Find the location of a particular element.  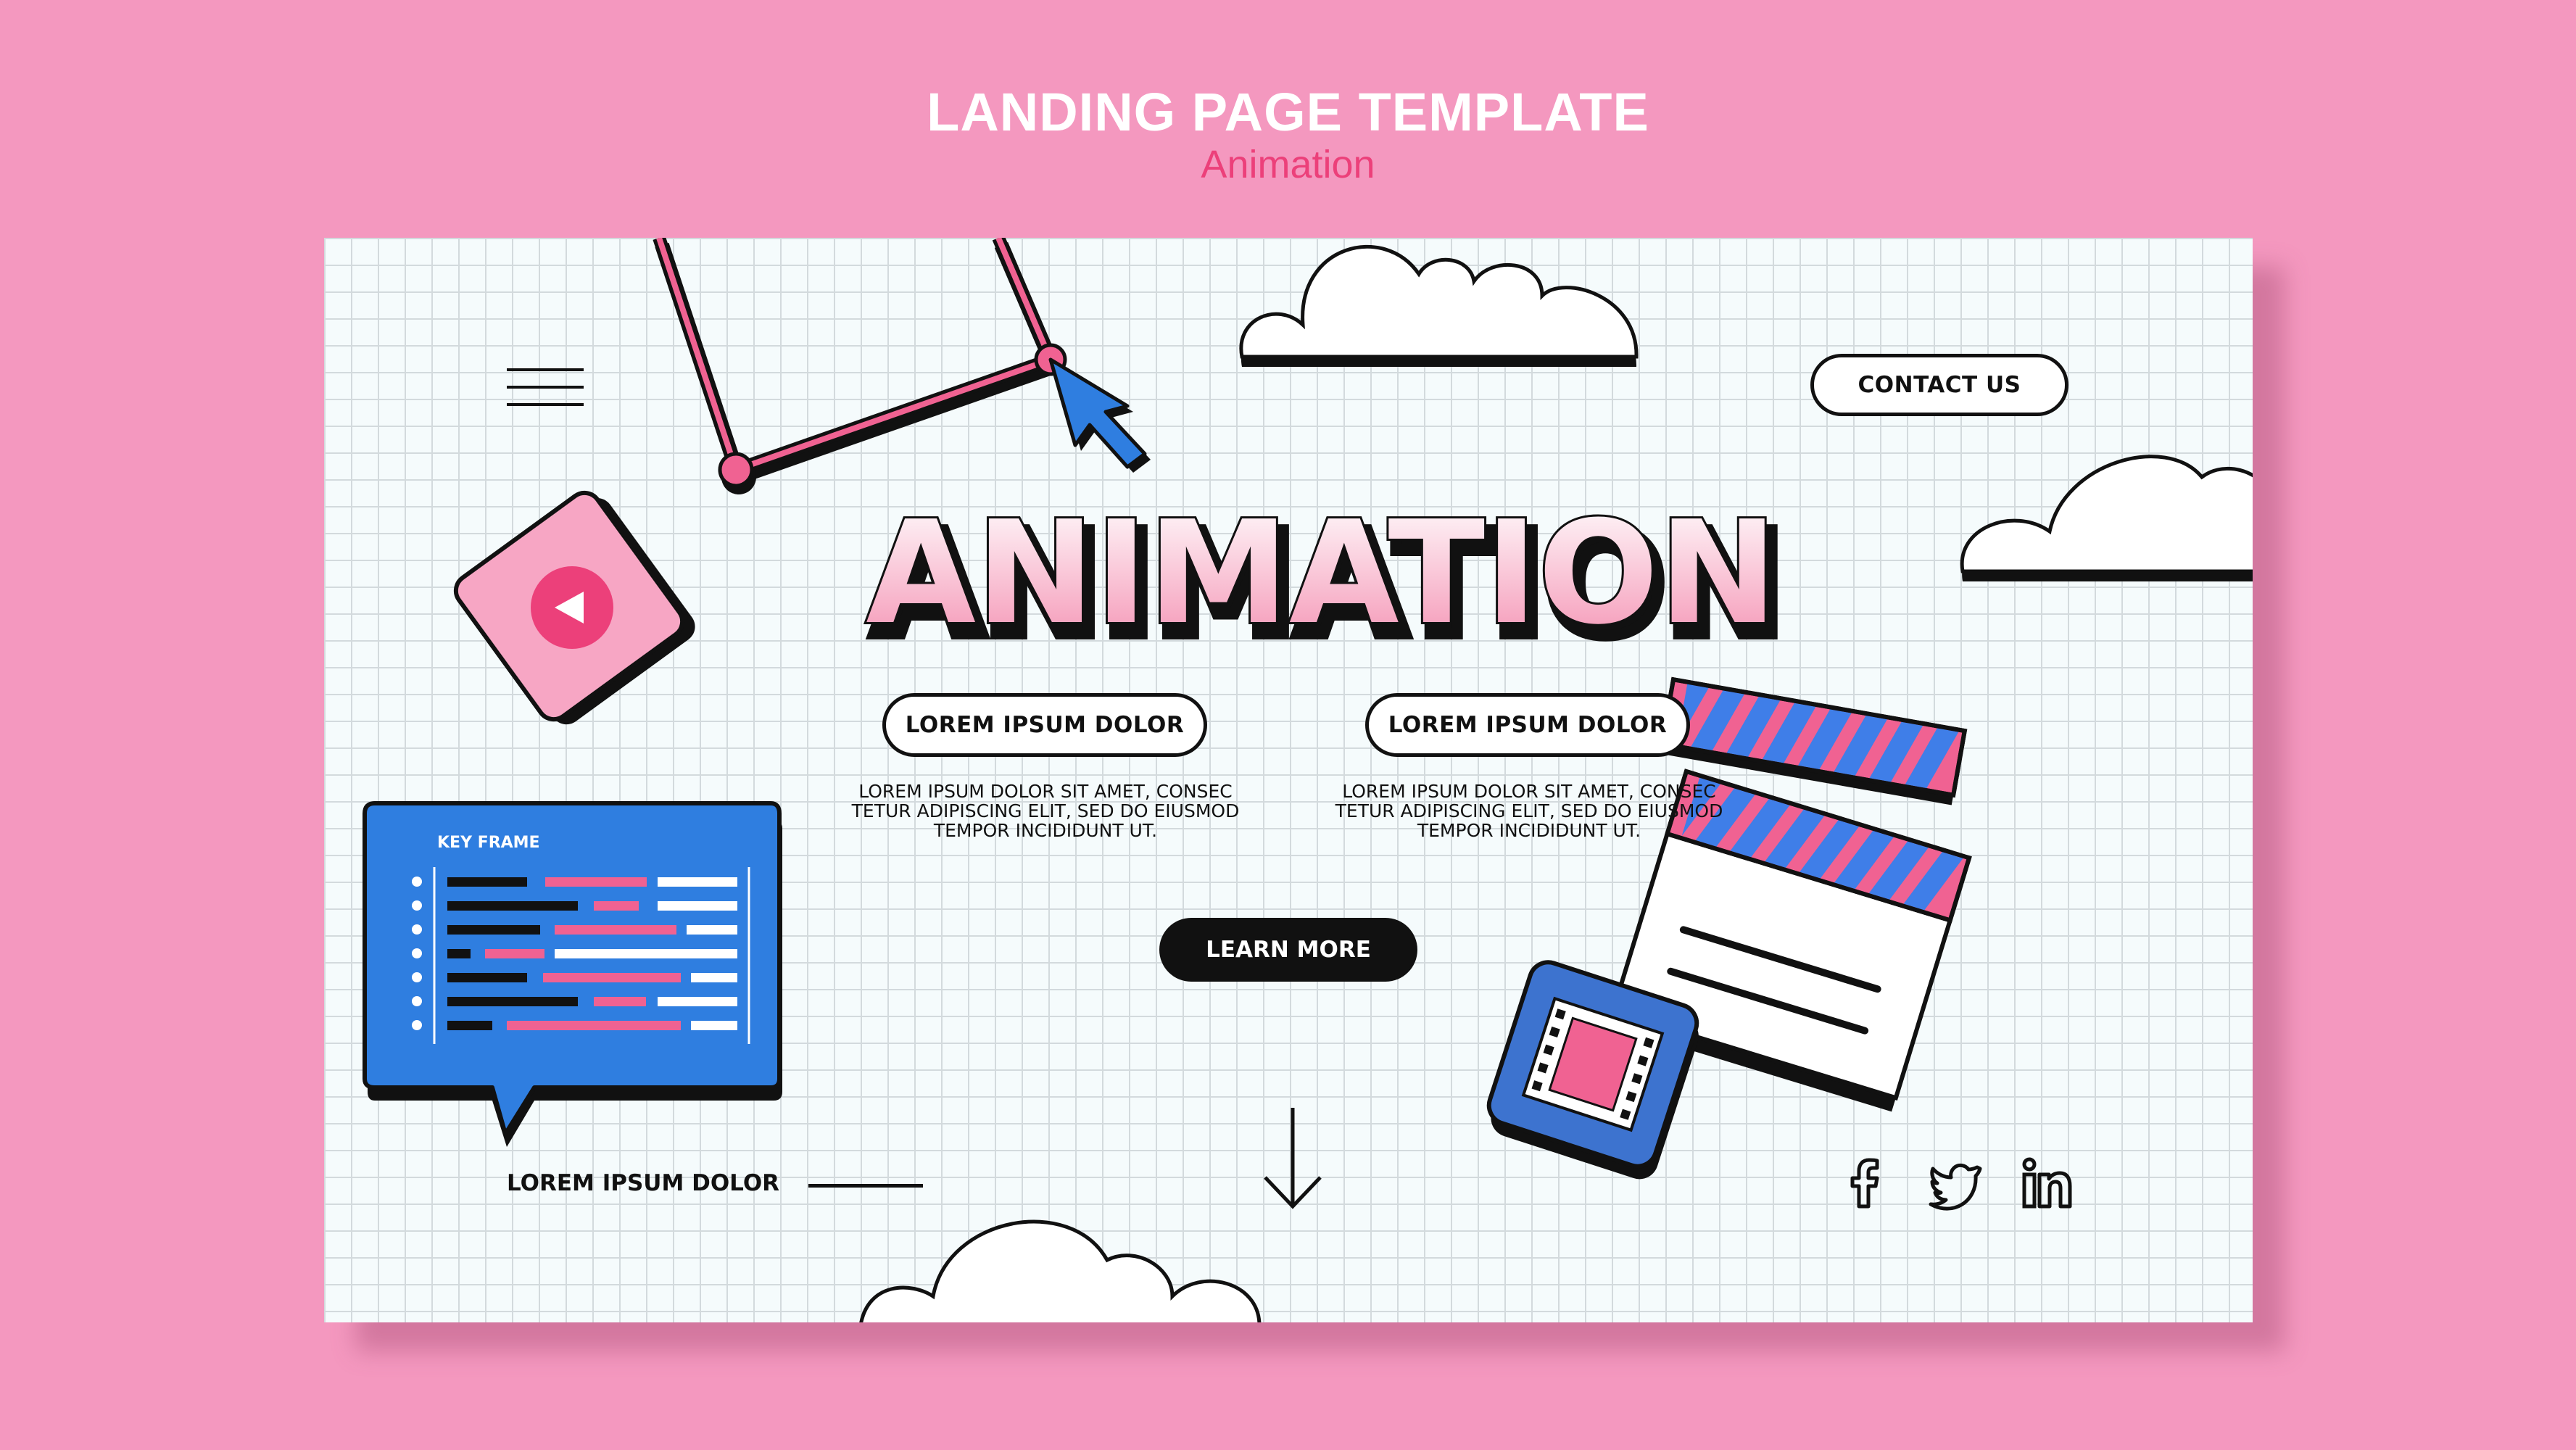

page-heading: LANDING PAGE TEMPLATE is located at coordinates (1288, 112).